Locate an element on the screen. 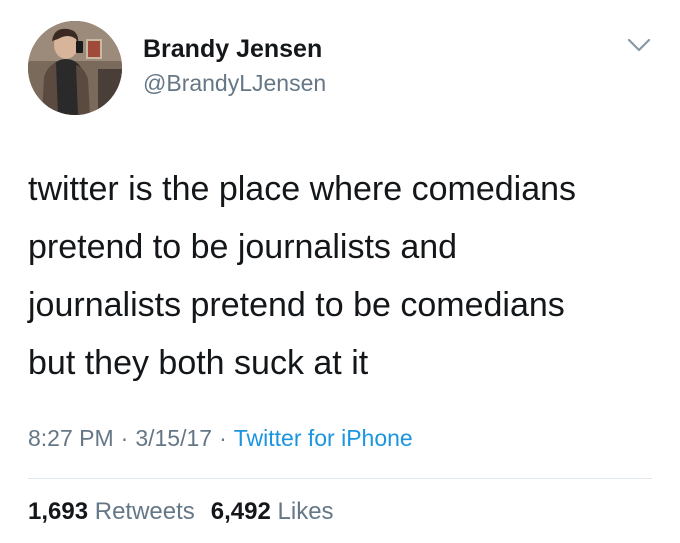 The height and width of the screenshot is (543, 680). retweets-count: 1,693 is located at coordinates (58, 511).